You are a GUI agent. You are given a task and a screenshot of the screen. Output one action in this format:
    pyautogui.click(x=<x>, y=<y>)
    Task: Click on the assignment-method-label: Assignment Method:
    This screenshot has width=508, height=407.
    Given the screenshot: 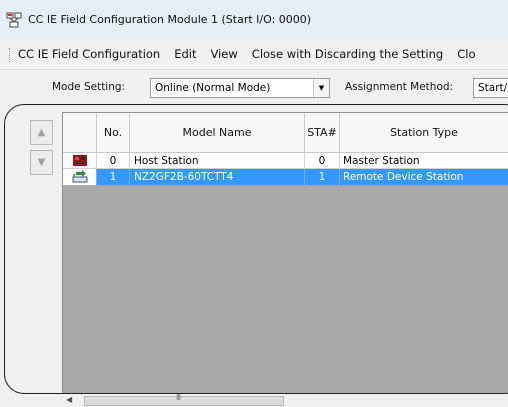 What is the action you would take?
    pyautogui.click(x=399, y=87)
    